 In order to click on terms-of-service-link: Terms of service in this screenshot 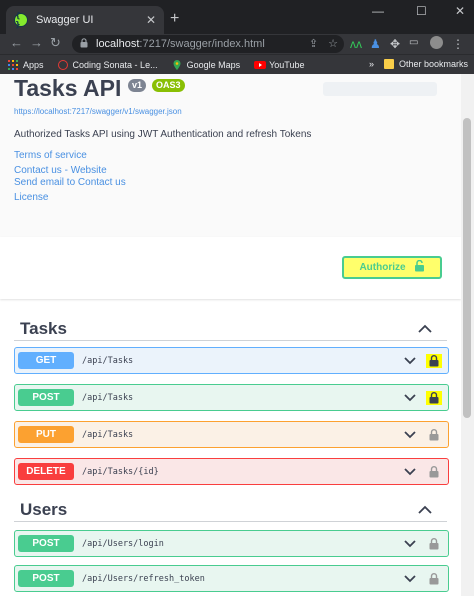, I will do `click(50, 155)`.